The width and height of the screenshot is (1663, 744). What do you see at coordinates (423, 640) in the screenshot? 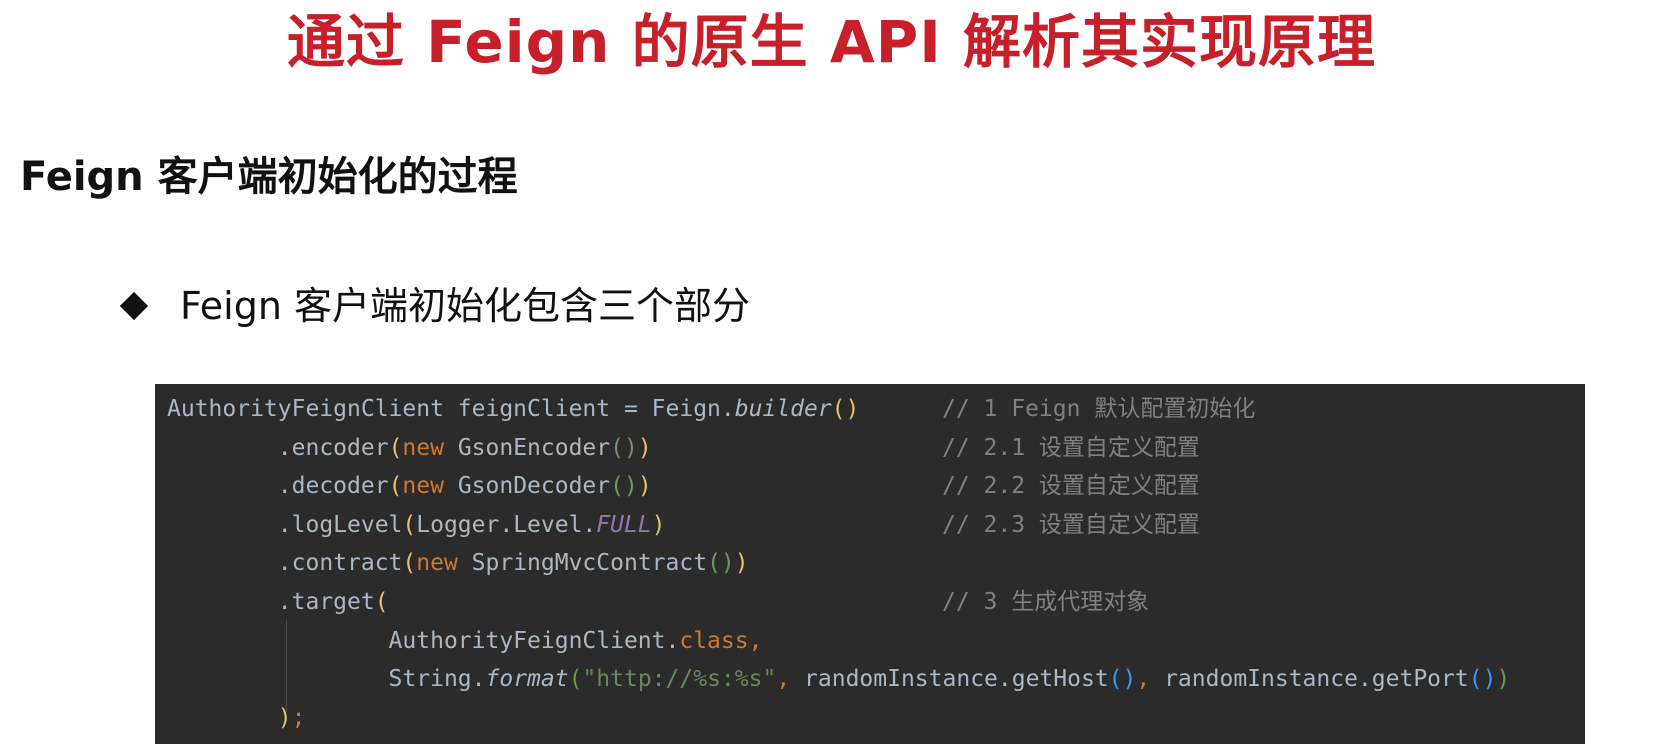
I see `code-token: AuthorityFeignClient.` at bounding box center [423, 640].